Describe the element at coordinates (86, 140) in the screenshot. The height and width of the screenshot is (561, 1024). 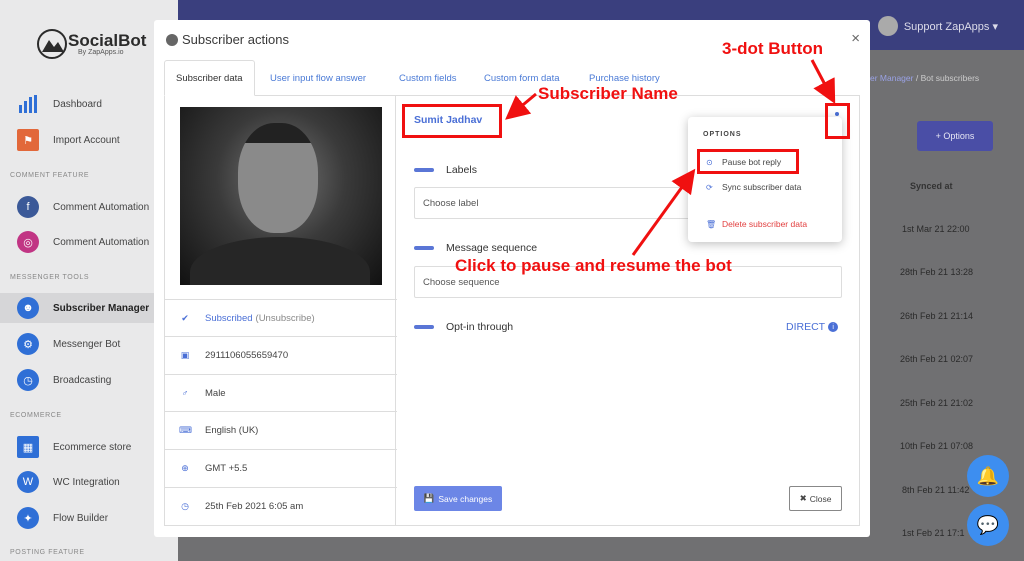
I see `sidebar-item-label: Import Account` at that location.